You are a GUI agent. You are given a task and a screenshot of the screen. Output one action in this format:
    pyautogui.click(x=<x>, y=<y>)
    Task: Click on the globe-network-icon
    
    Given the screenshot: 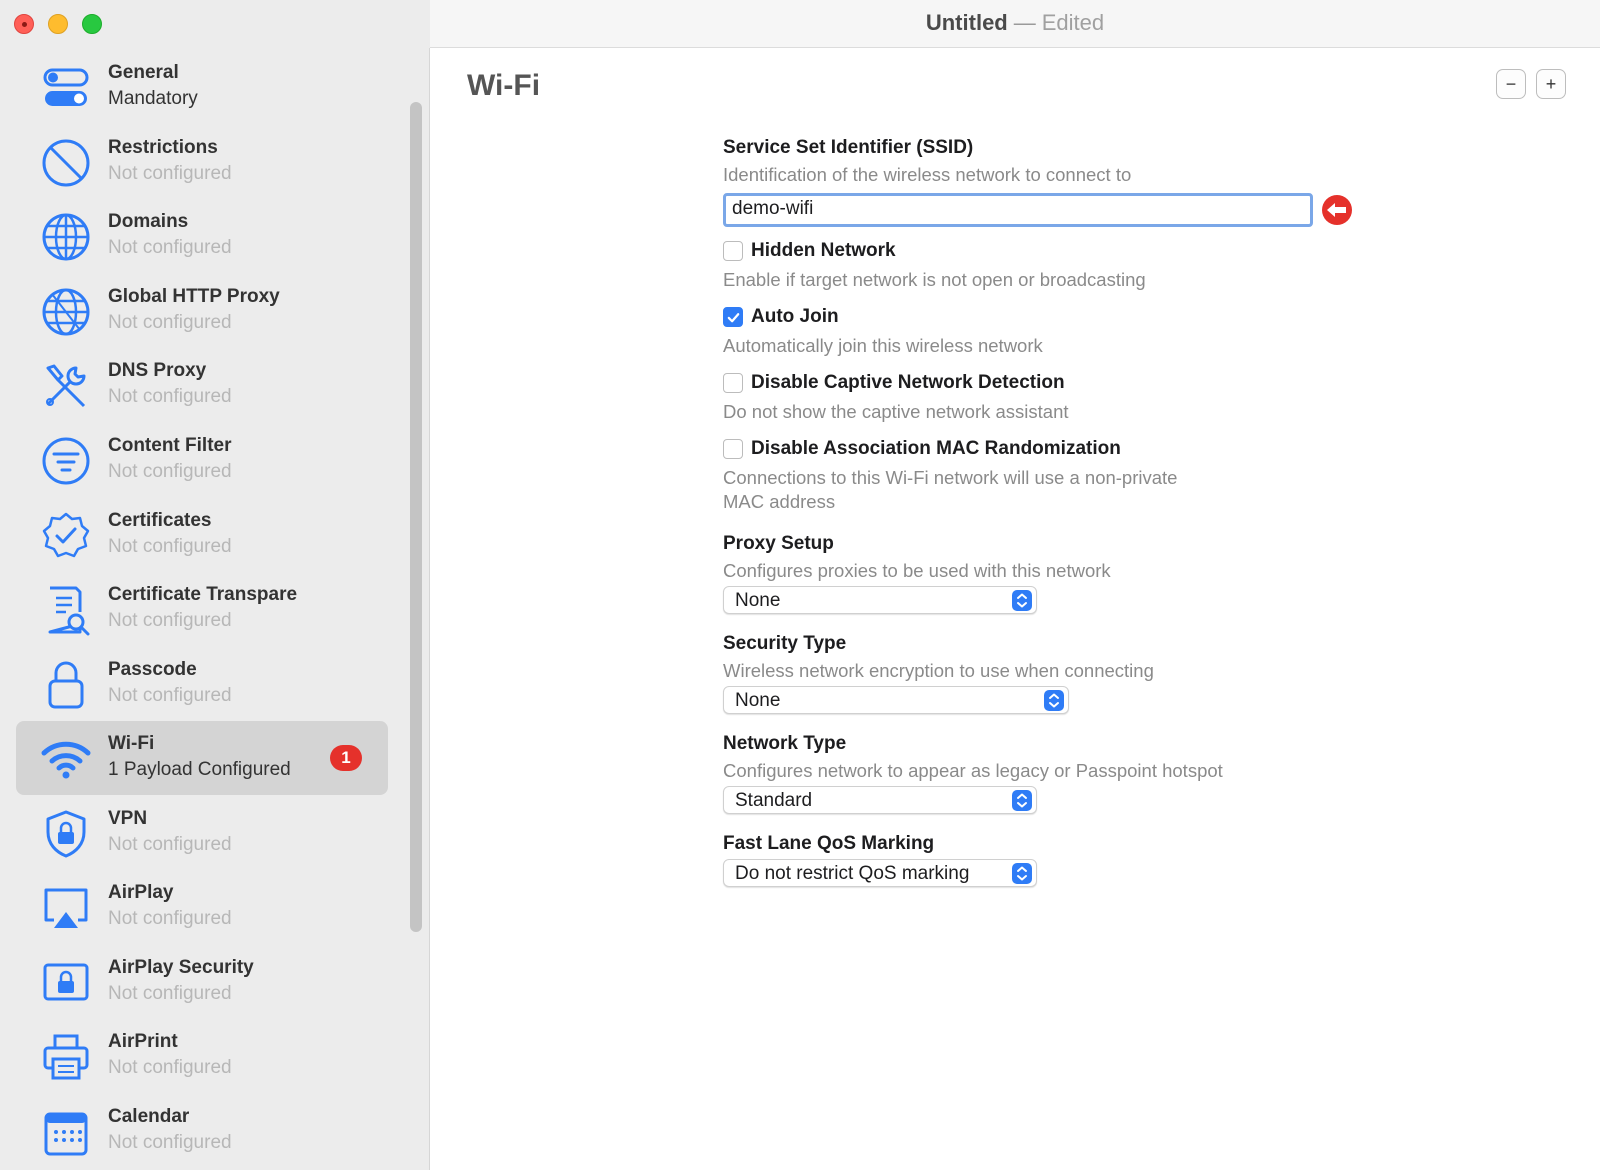 What is the action you would take?
    pyautogui.click(x=66, y=312)
    